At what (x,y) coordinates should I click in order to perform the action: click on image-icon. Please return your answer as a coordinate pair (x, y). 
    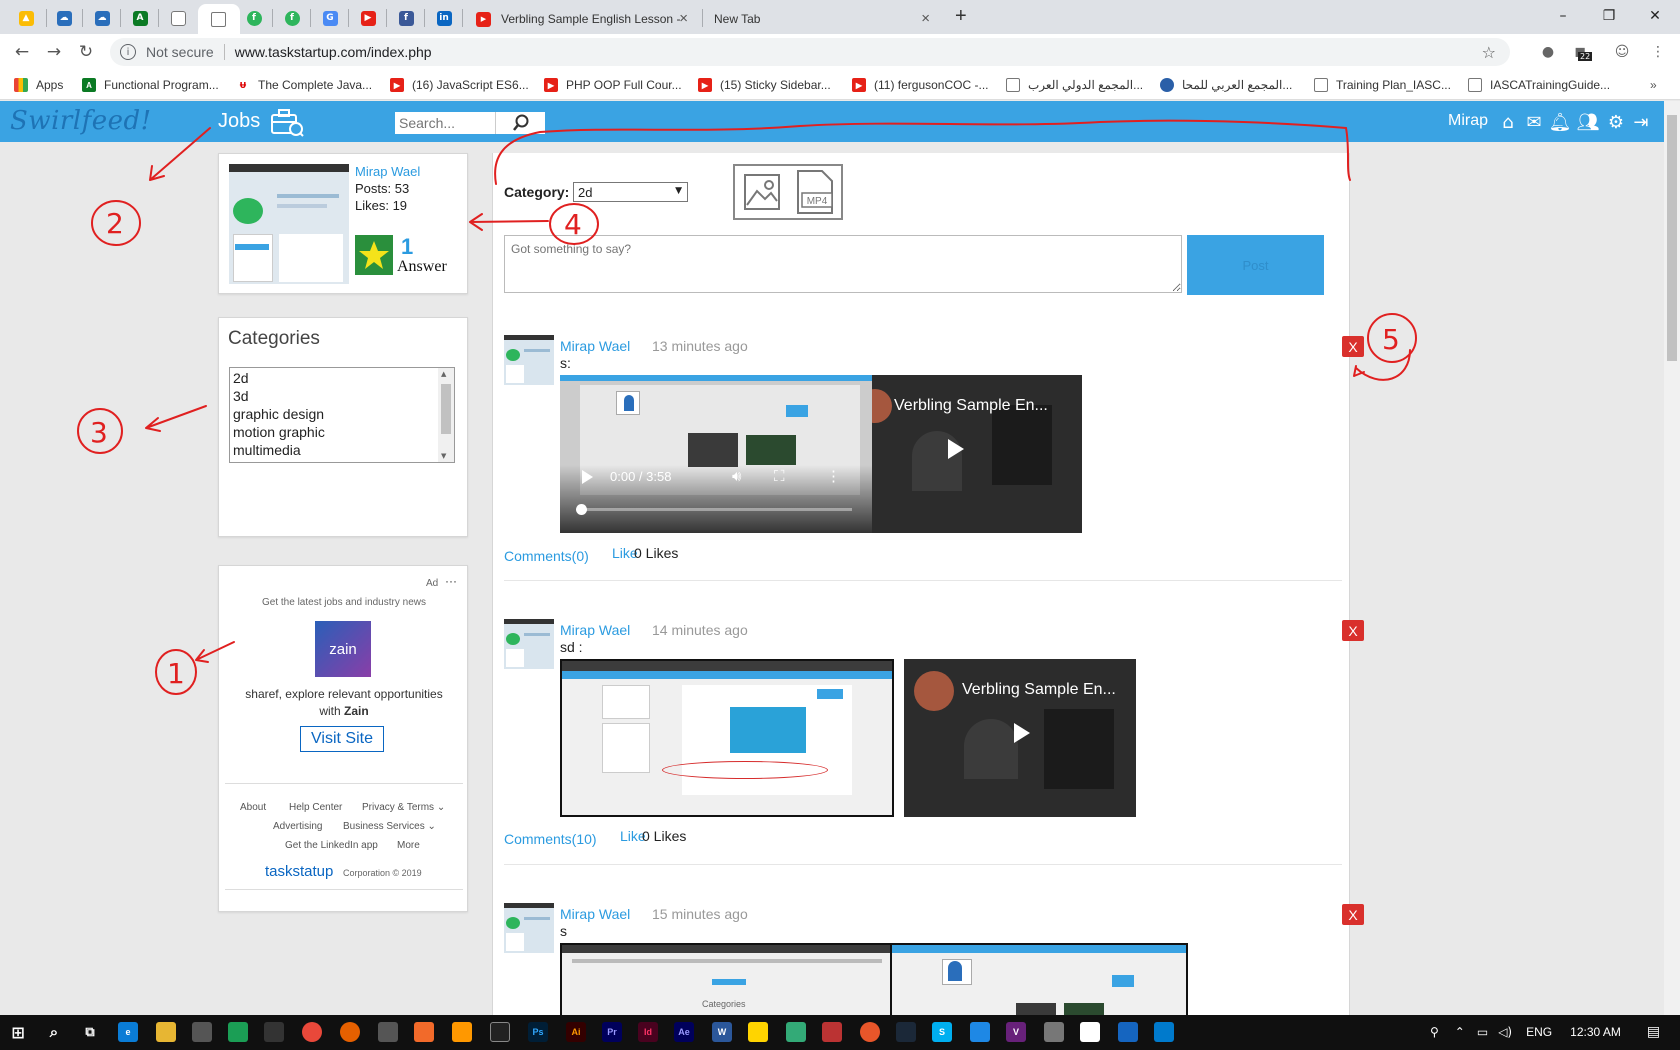
    Looking at the image, I should click on (762, 192).